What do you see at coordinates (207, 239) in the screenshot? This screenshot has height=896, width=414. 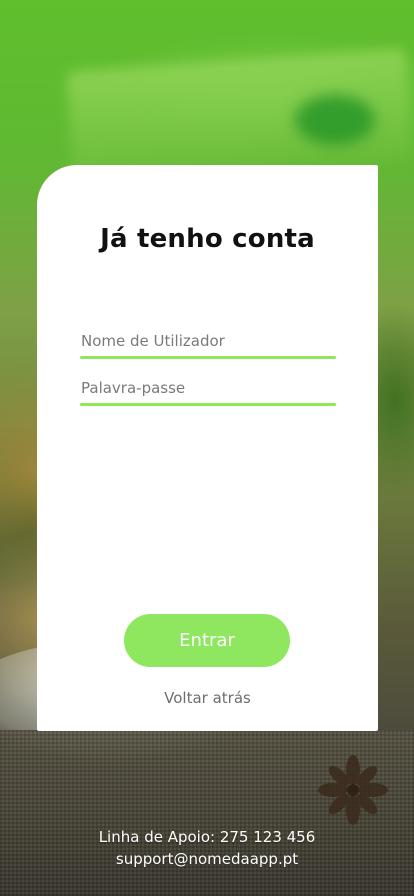 I see `page-title: Já tenho conta` at bounding box center [207, 239].